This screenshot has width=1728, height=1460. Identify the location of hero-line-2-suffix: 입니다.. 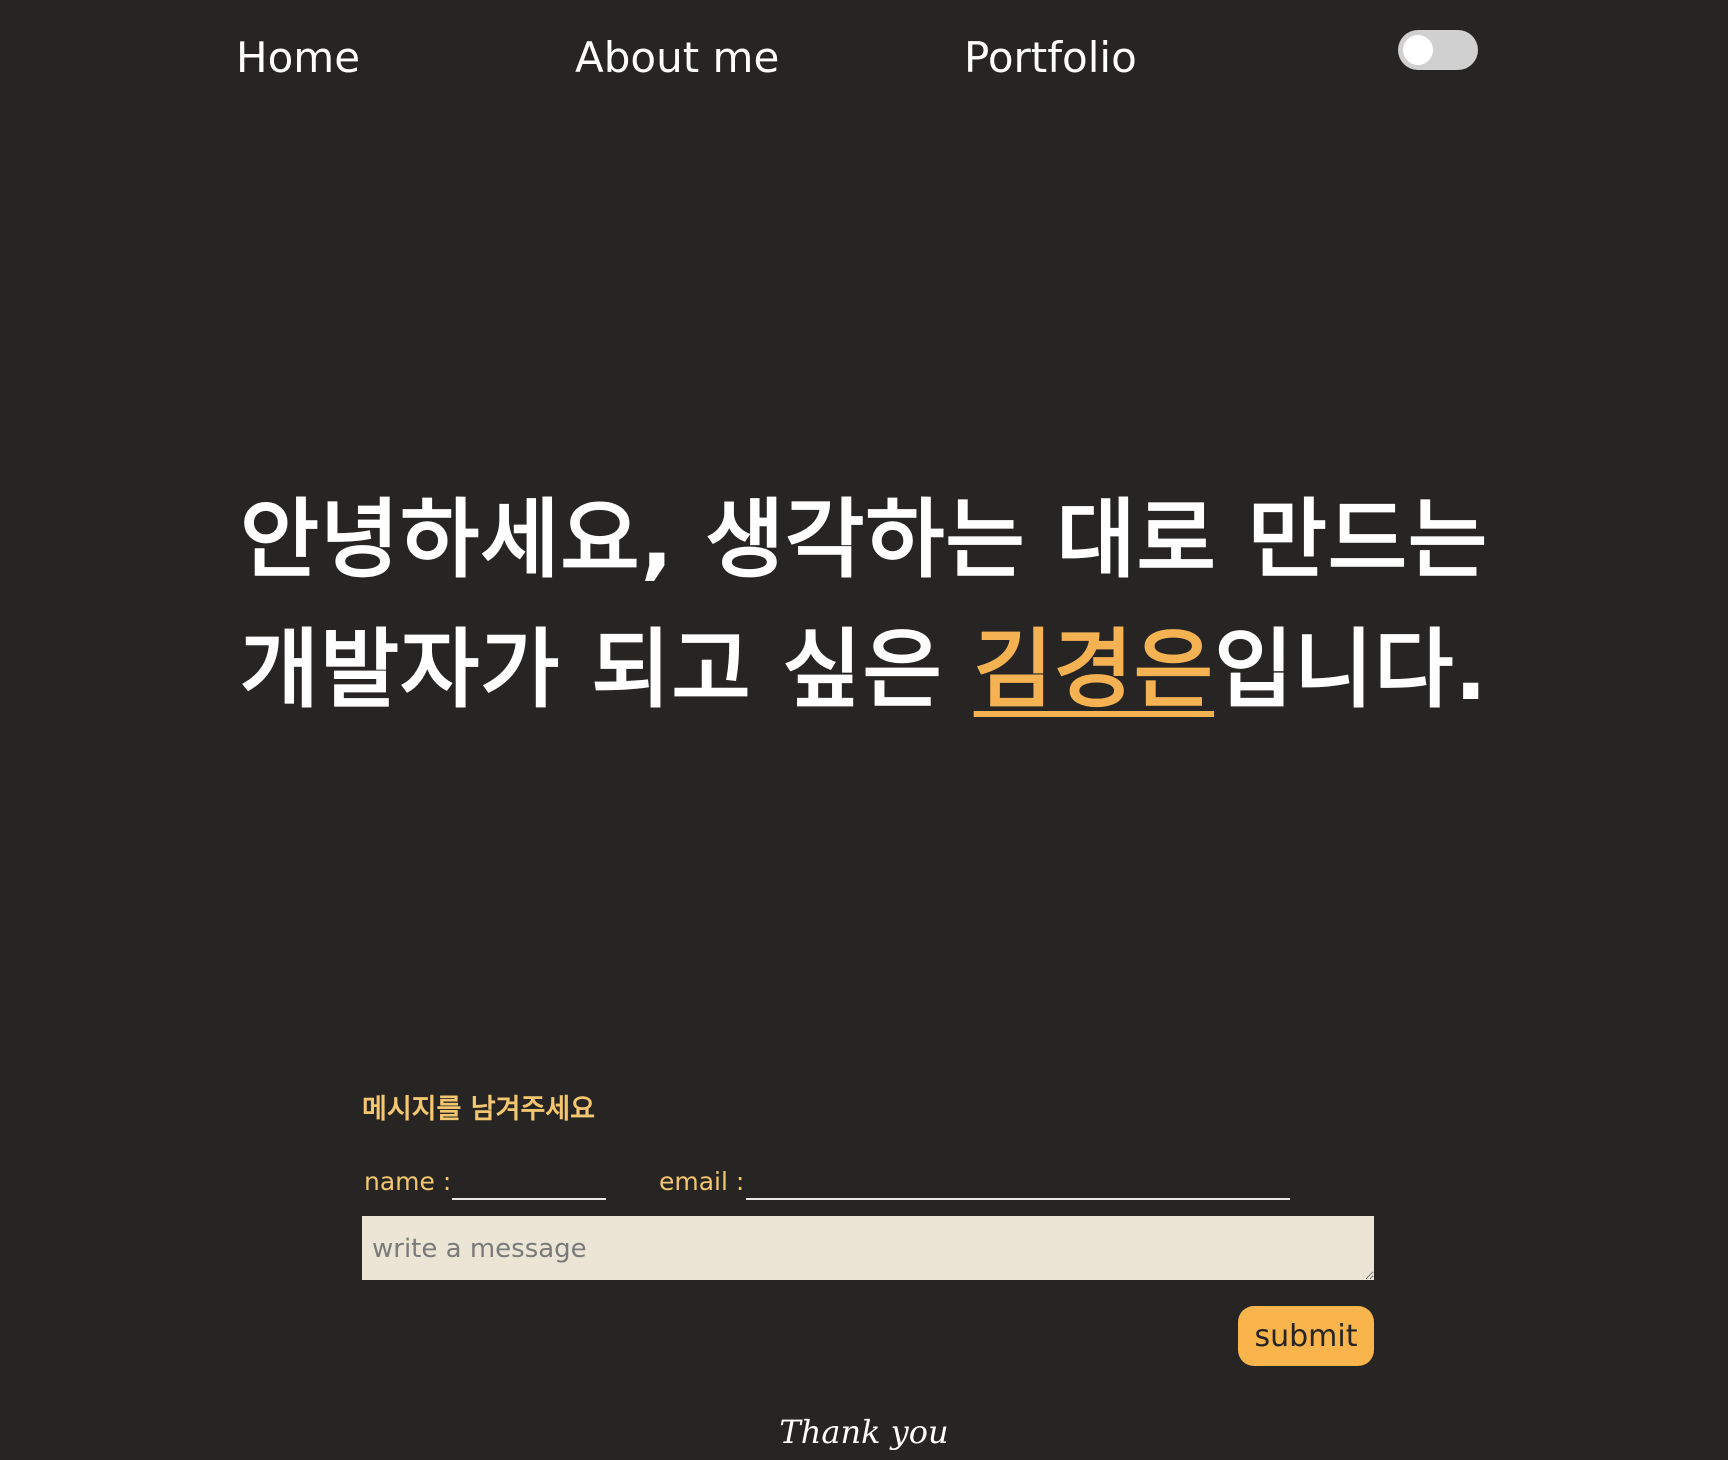
(1351, 670).